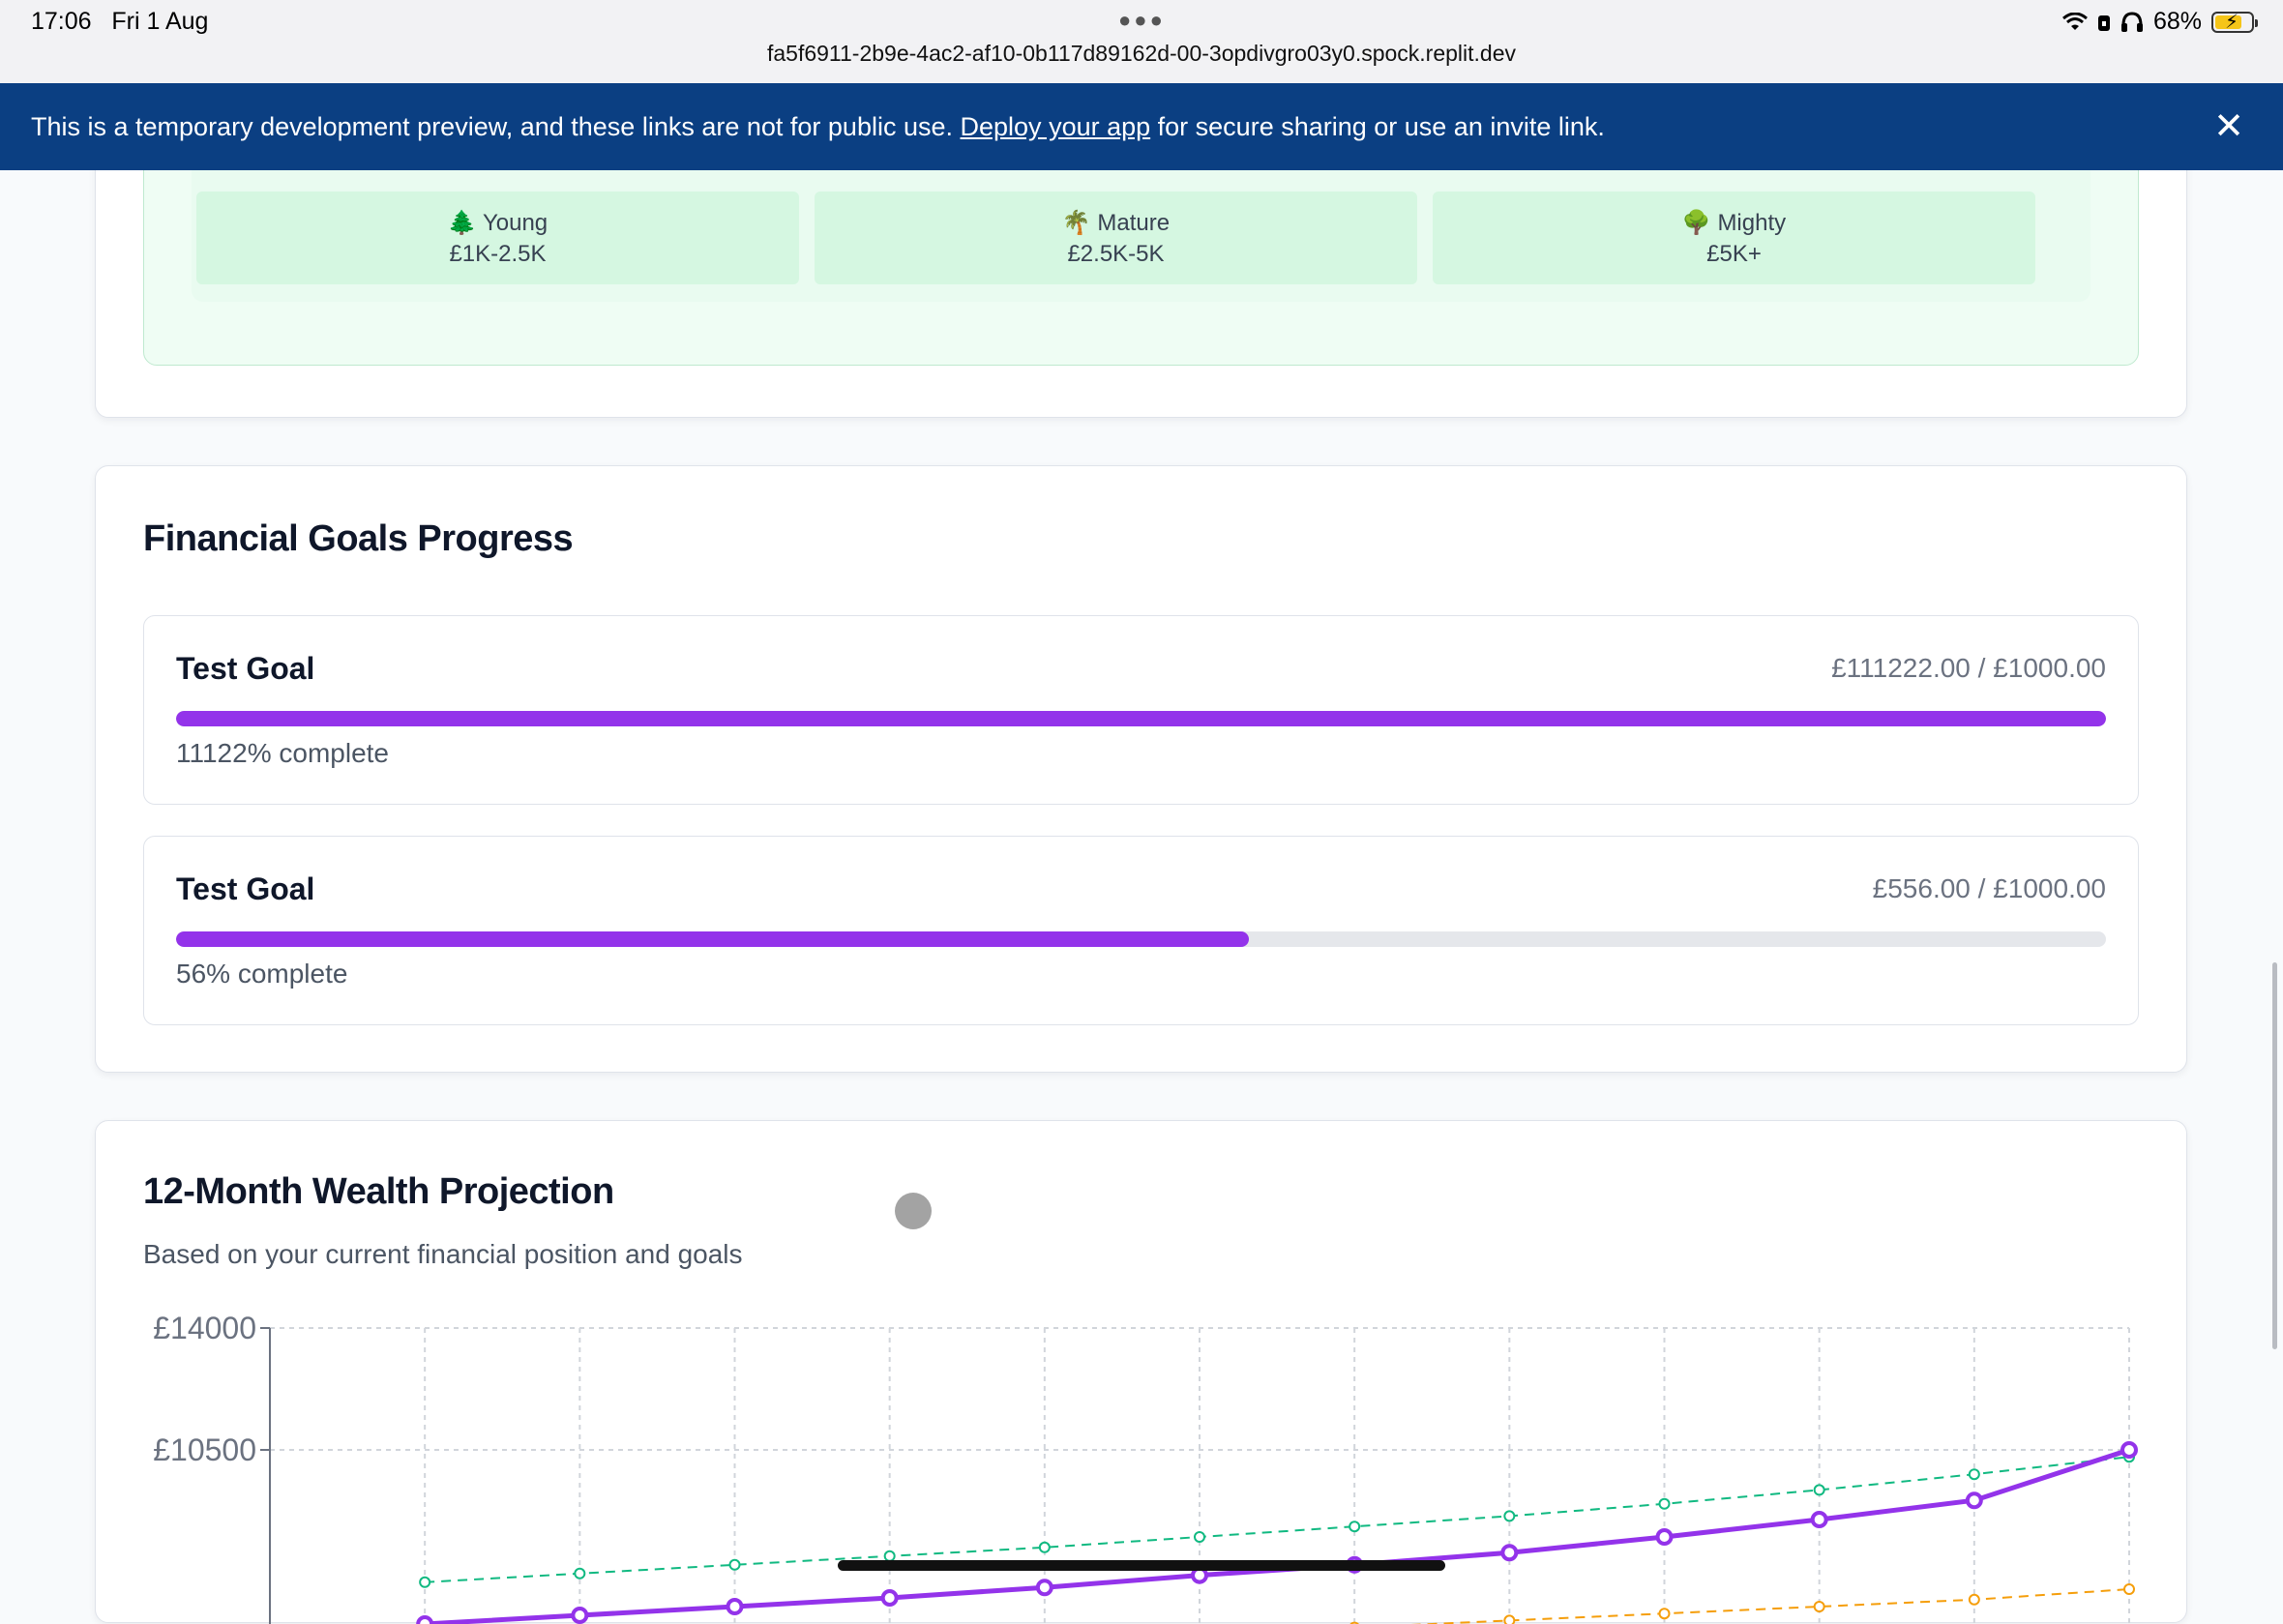  What do you see at coordinates (2234, 22) in the screenshot?
I see `battery-charging-icon: ⚡` at bounding box center [2234, 22].